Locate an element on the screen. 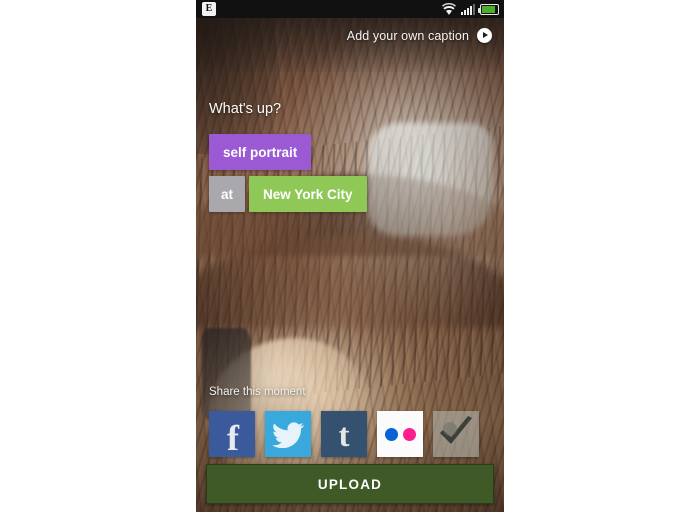  upload-button: UPLOAD is located at coordinates (350, 484).